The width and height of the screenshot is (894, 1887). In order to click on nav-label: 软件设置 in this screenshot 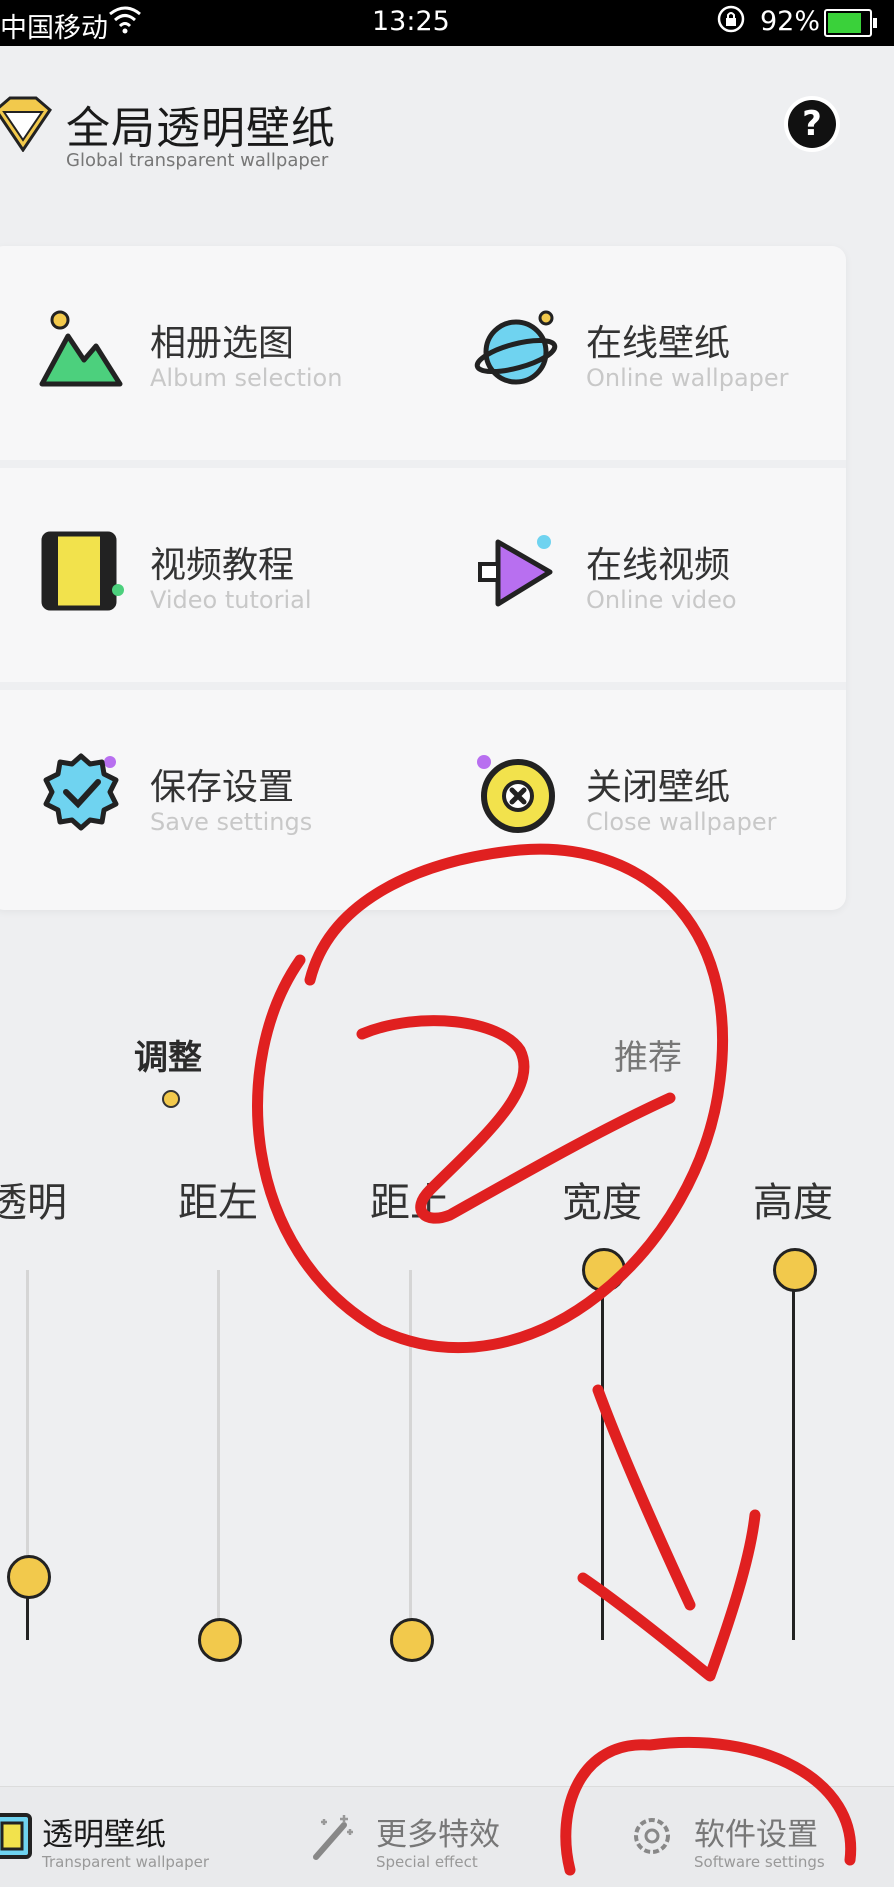, I will do `click(756, 1835)`.